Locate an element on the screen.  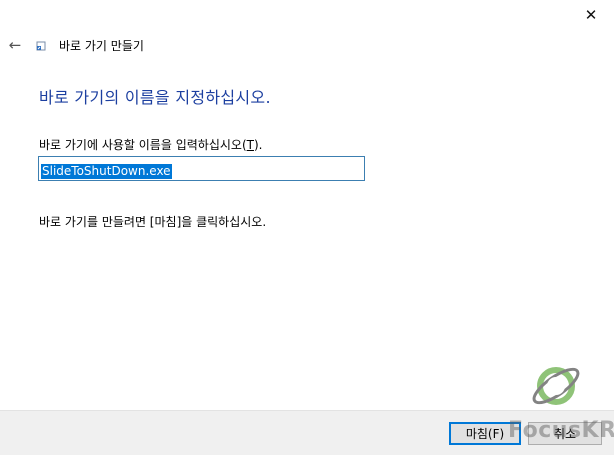
watermark-logo-icon is located at coordinates (556, 386).